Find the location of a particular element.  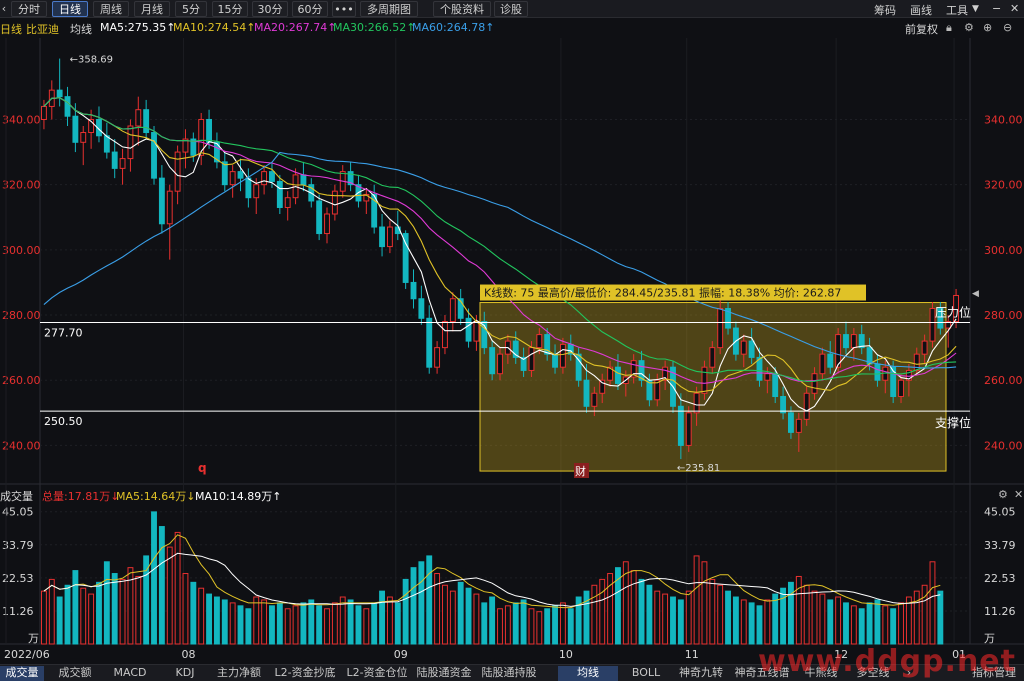

tab-magic-nine: 神奇九转 is located at coordinates (701, 673).